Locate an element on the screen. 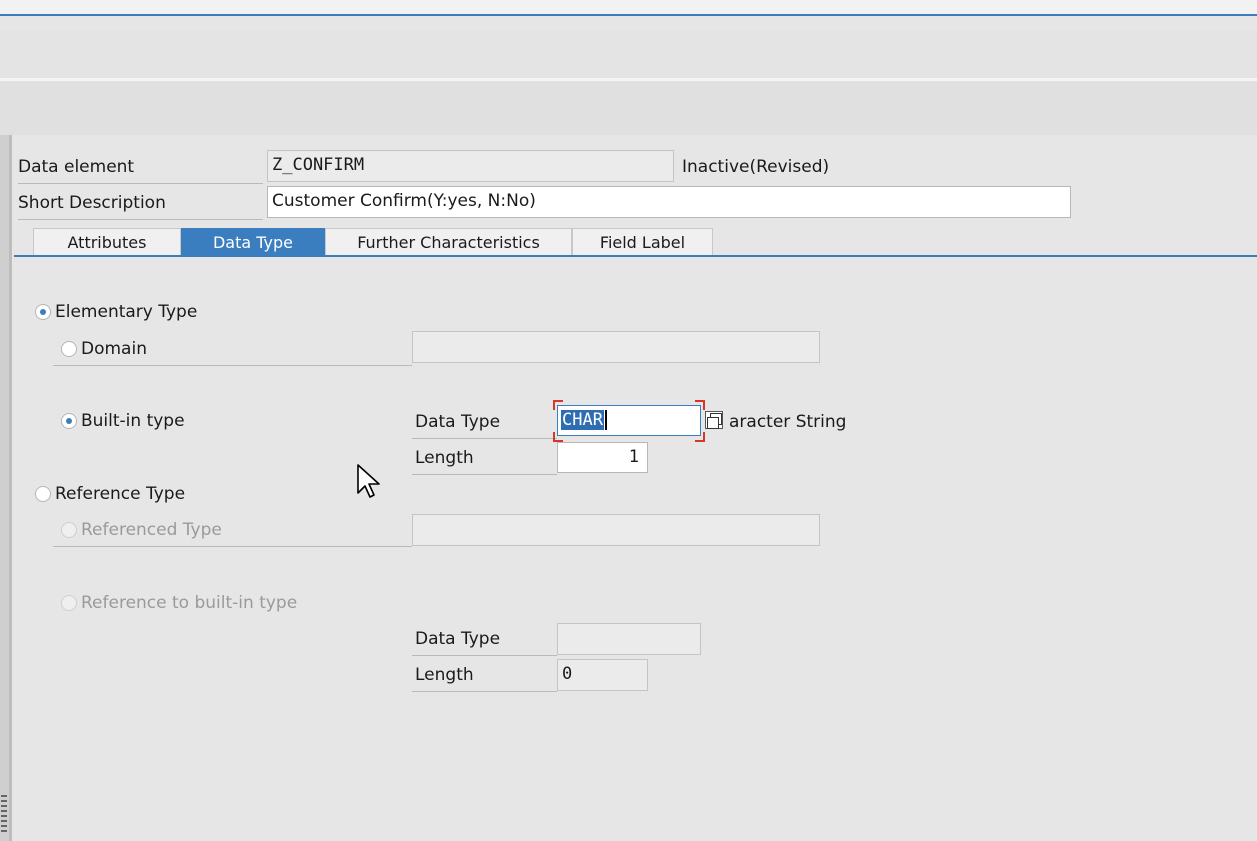 The image size is (1257, 841). reference-type-option: Reference Type is located at coordinates (110, 494).